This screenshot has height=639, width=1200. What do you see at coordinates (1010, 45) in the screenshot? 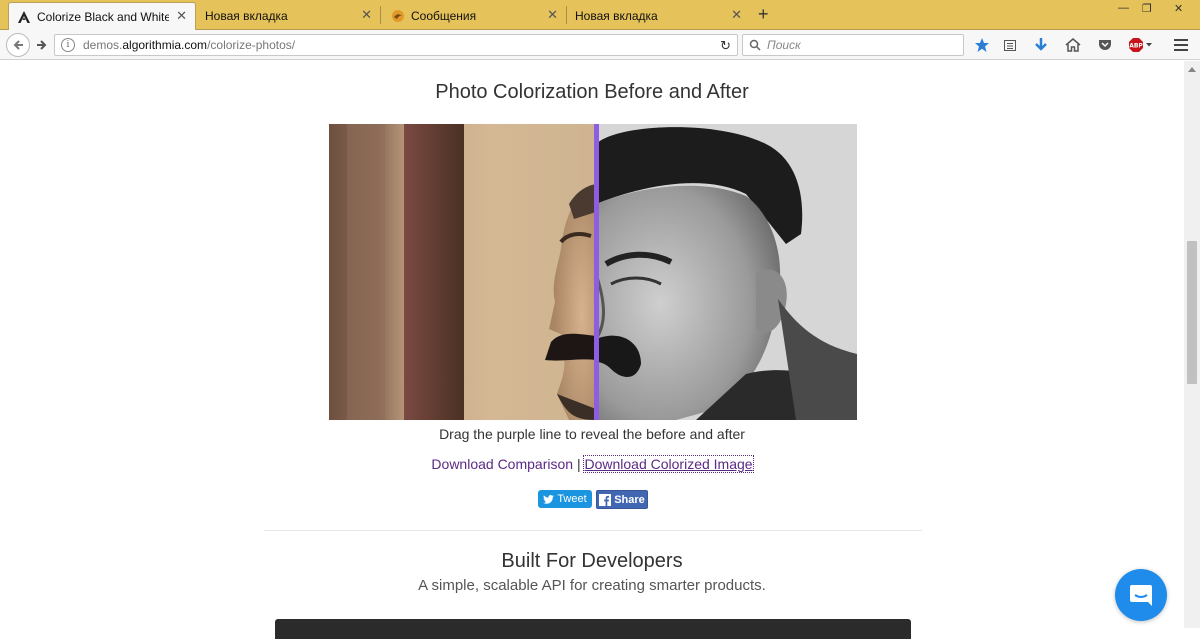
I see `bookmarks-list-icon` at bounding box center [1010, 45].